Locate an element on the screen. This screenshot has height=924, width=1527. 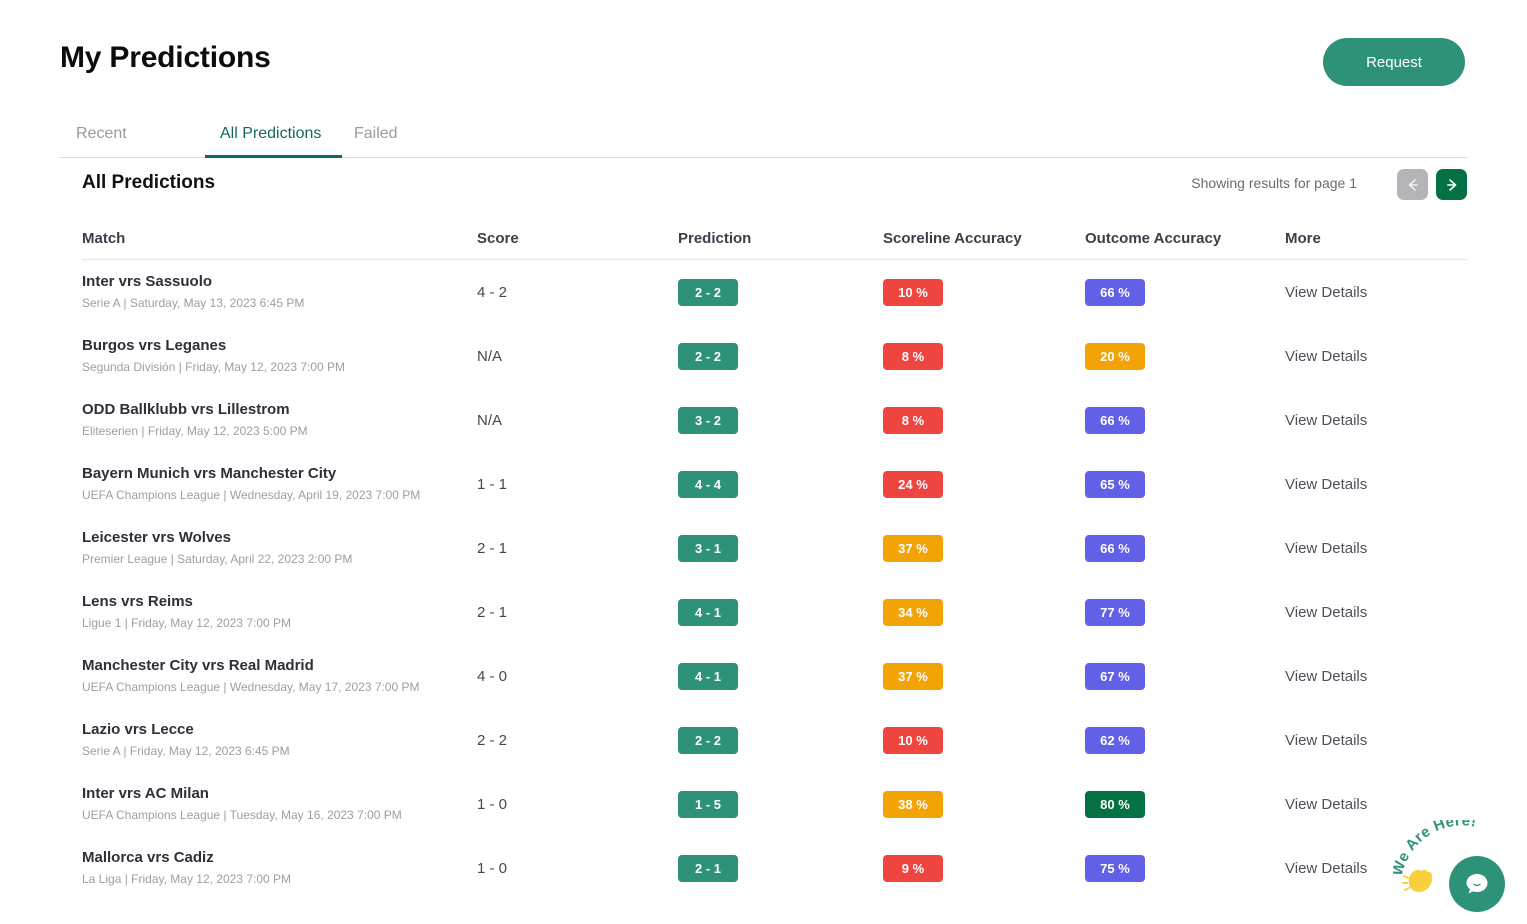
outcome-accuracy-badge: 80 % is located at coordinates (1115, 804).